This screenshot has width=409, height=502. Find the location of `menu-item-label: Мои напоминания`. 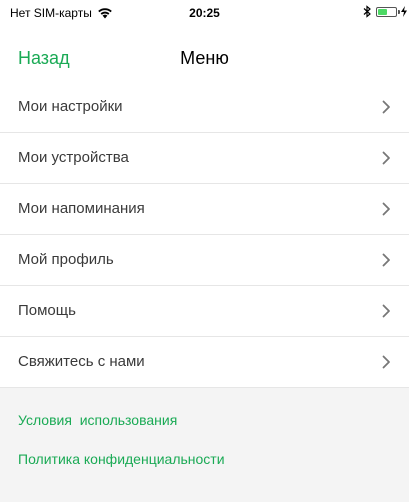

menu-item-label: Мои напоминания is located at coordinates (81, 208).